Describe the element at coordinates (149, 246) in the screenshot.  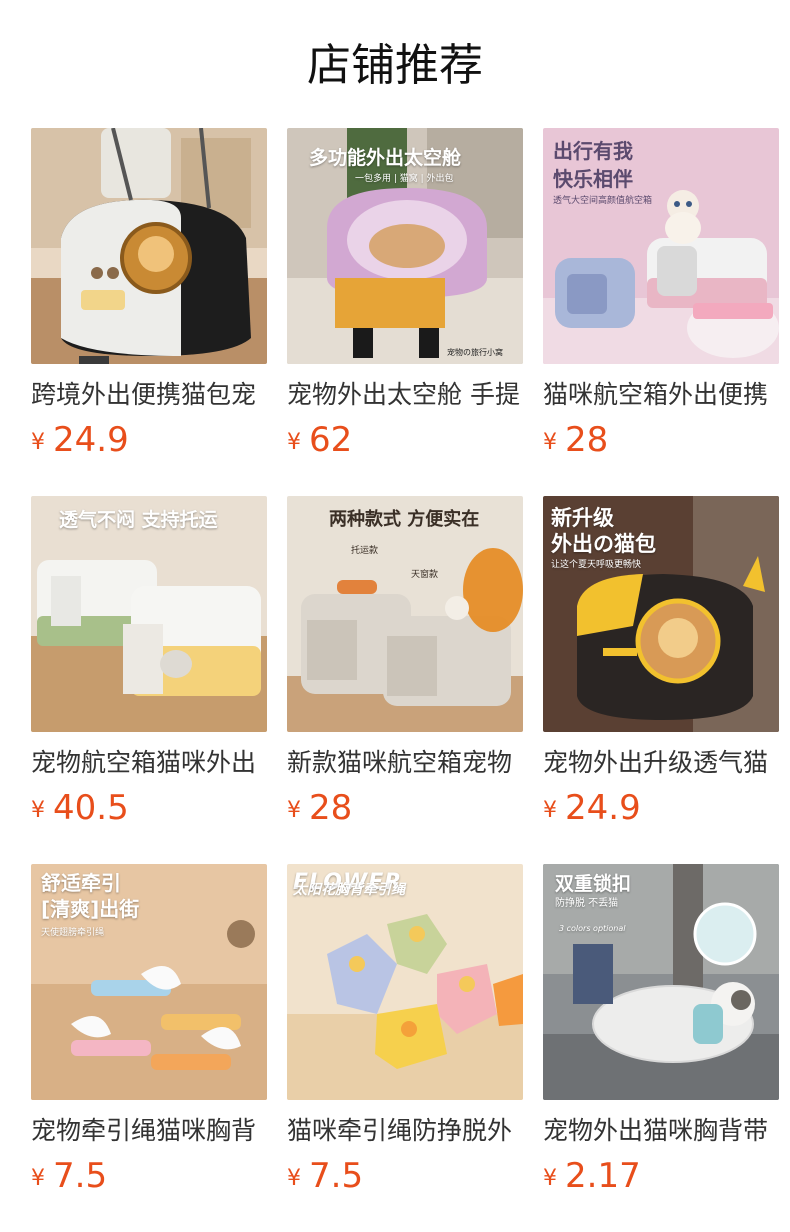
I see `product-image` at that location.